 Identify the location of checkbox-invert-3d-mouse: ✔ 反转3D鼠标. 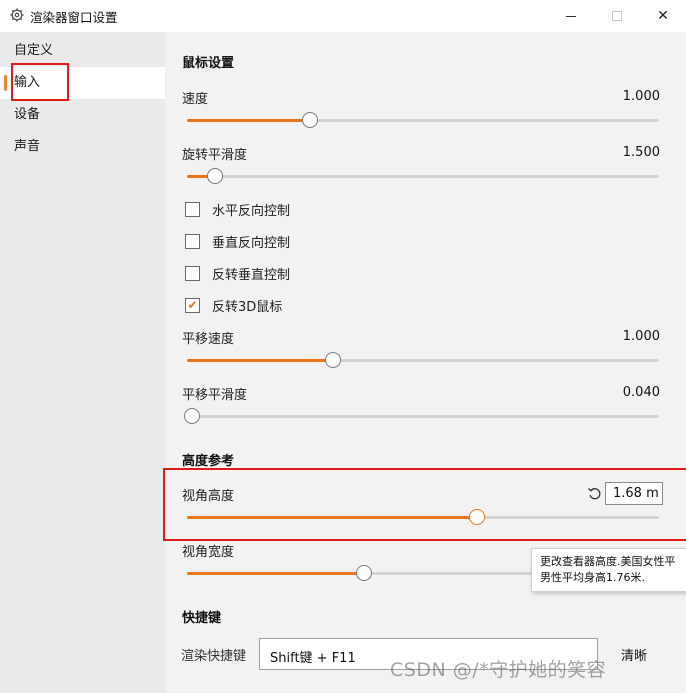
(233, 305).